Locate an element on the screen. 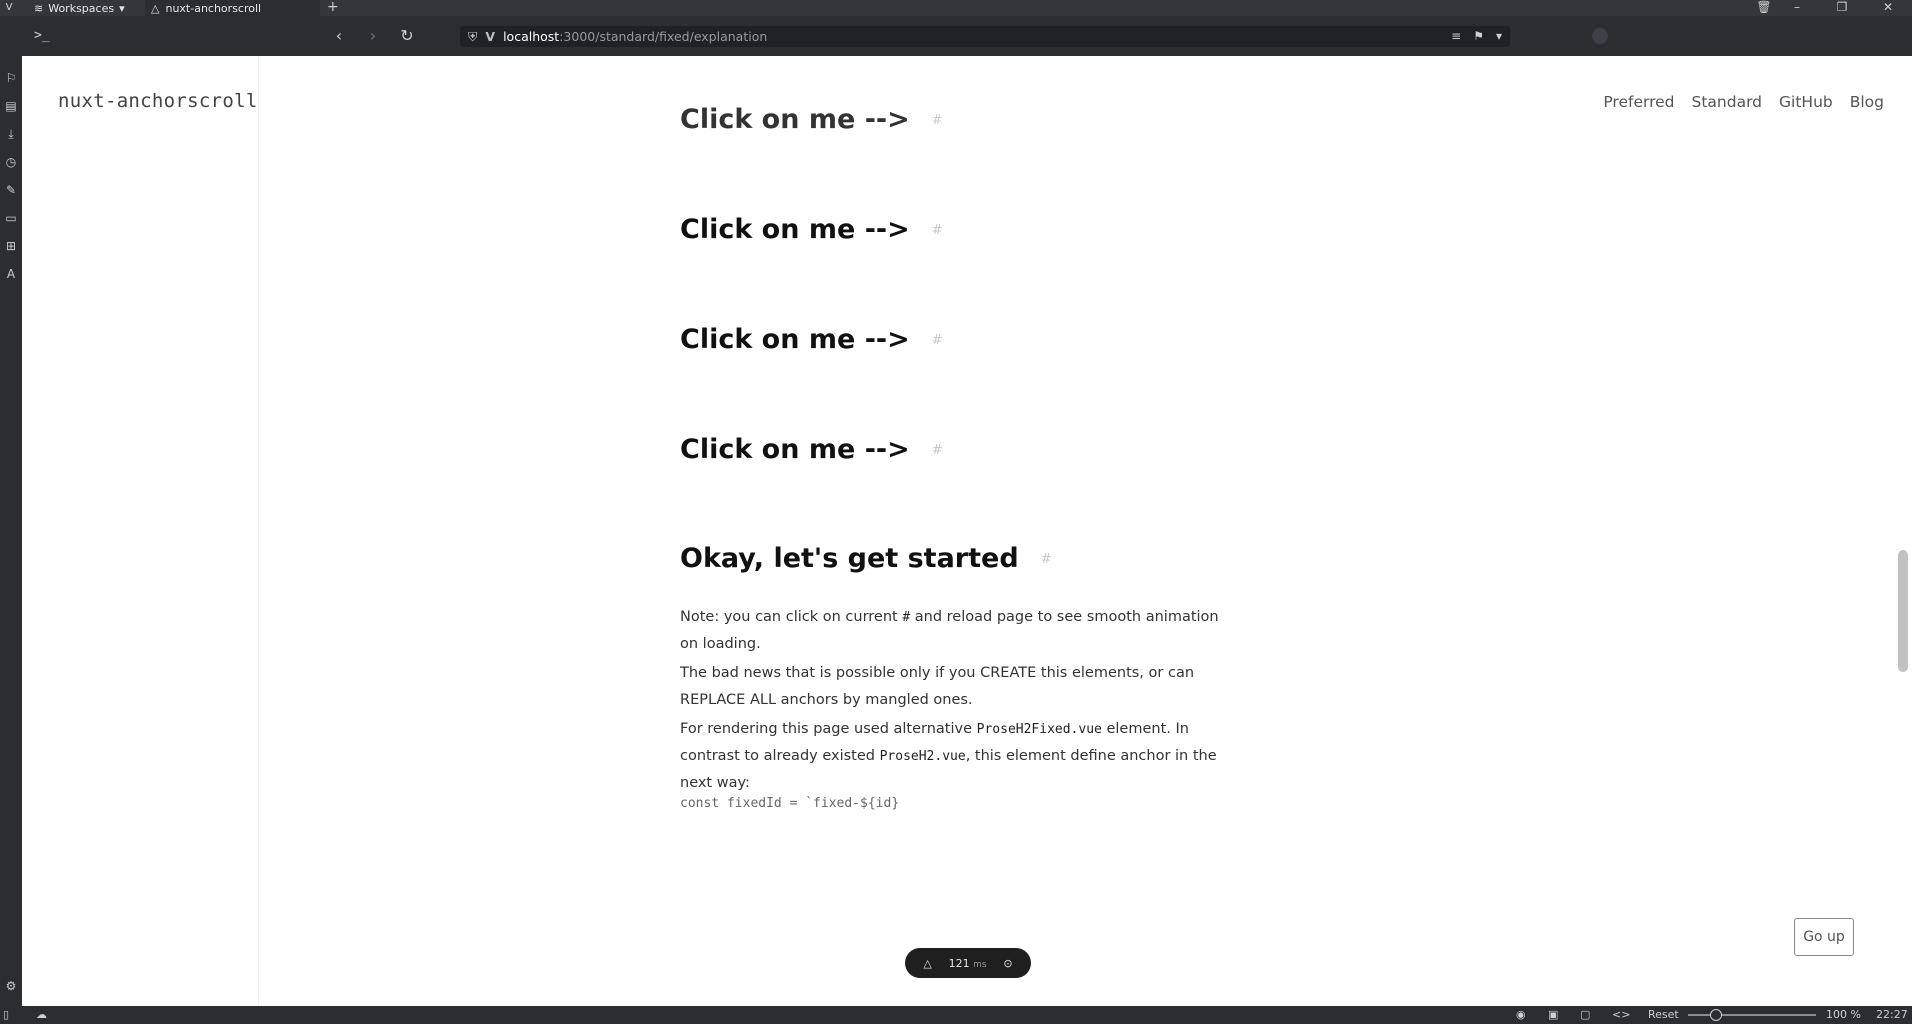 The height and width of the screenshot is (1024, 1912). add-web-panel-icon: ⊞ is located at coordinates (11, 246).